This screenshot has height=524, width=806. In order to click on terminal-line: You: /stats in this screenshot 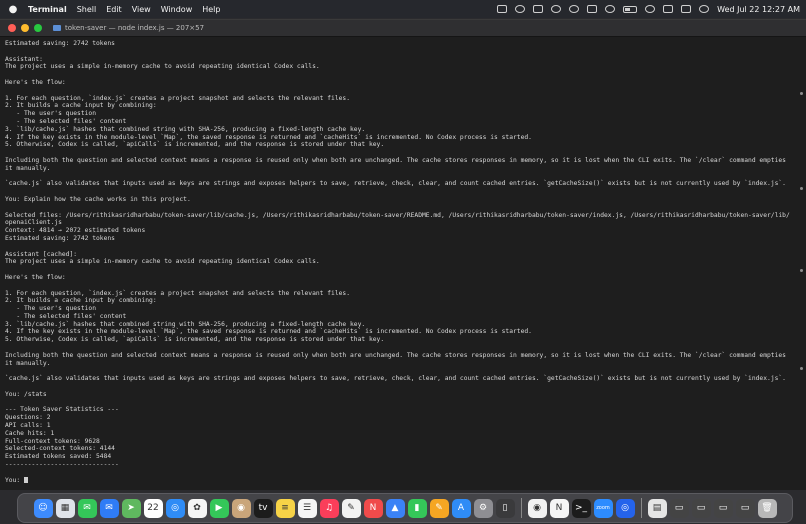, I will do `click(26, 394)`.